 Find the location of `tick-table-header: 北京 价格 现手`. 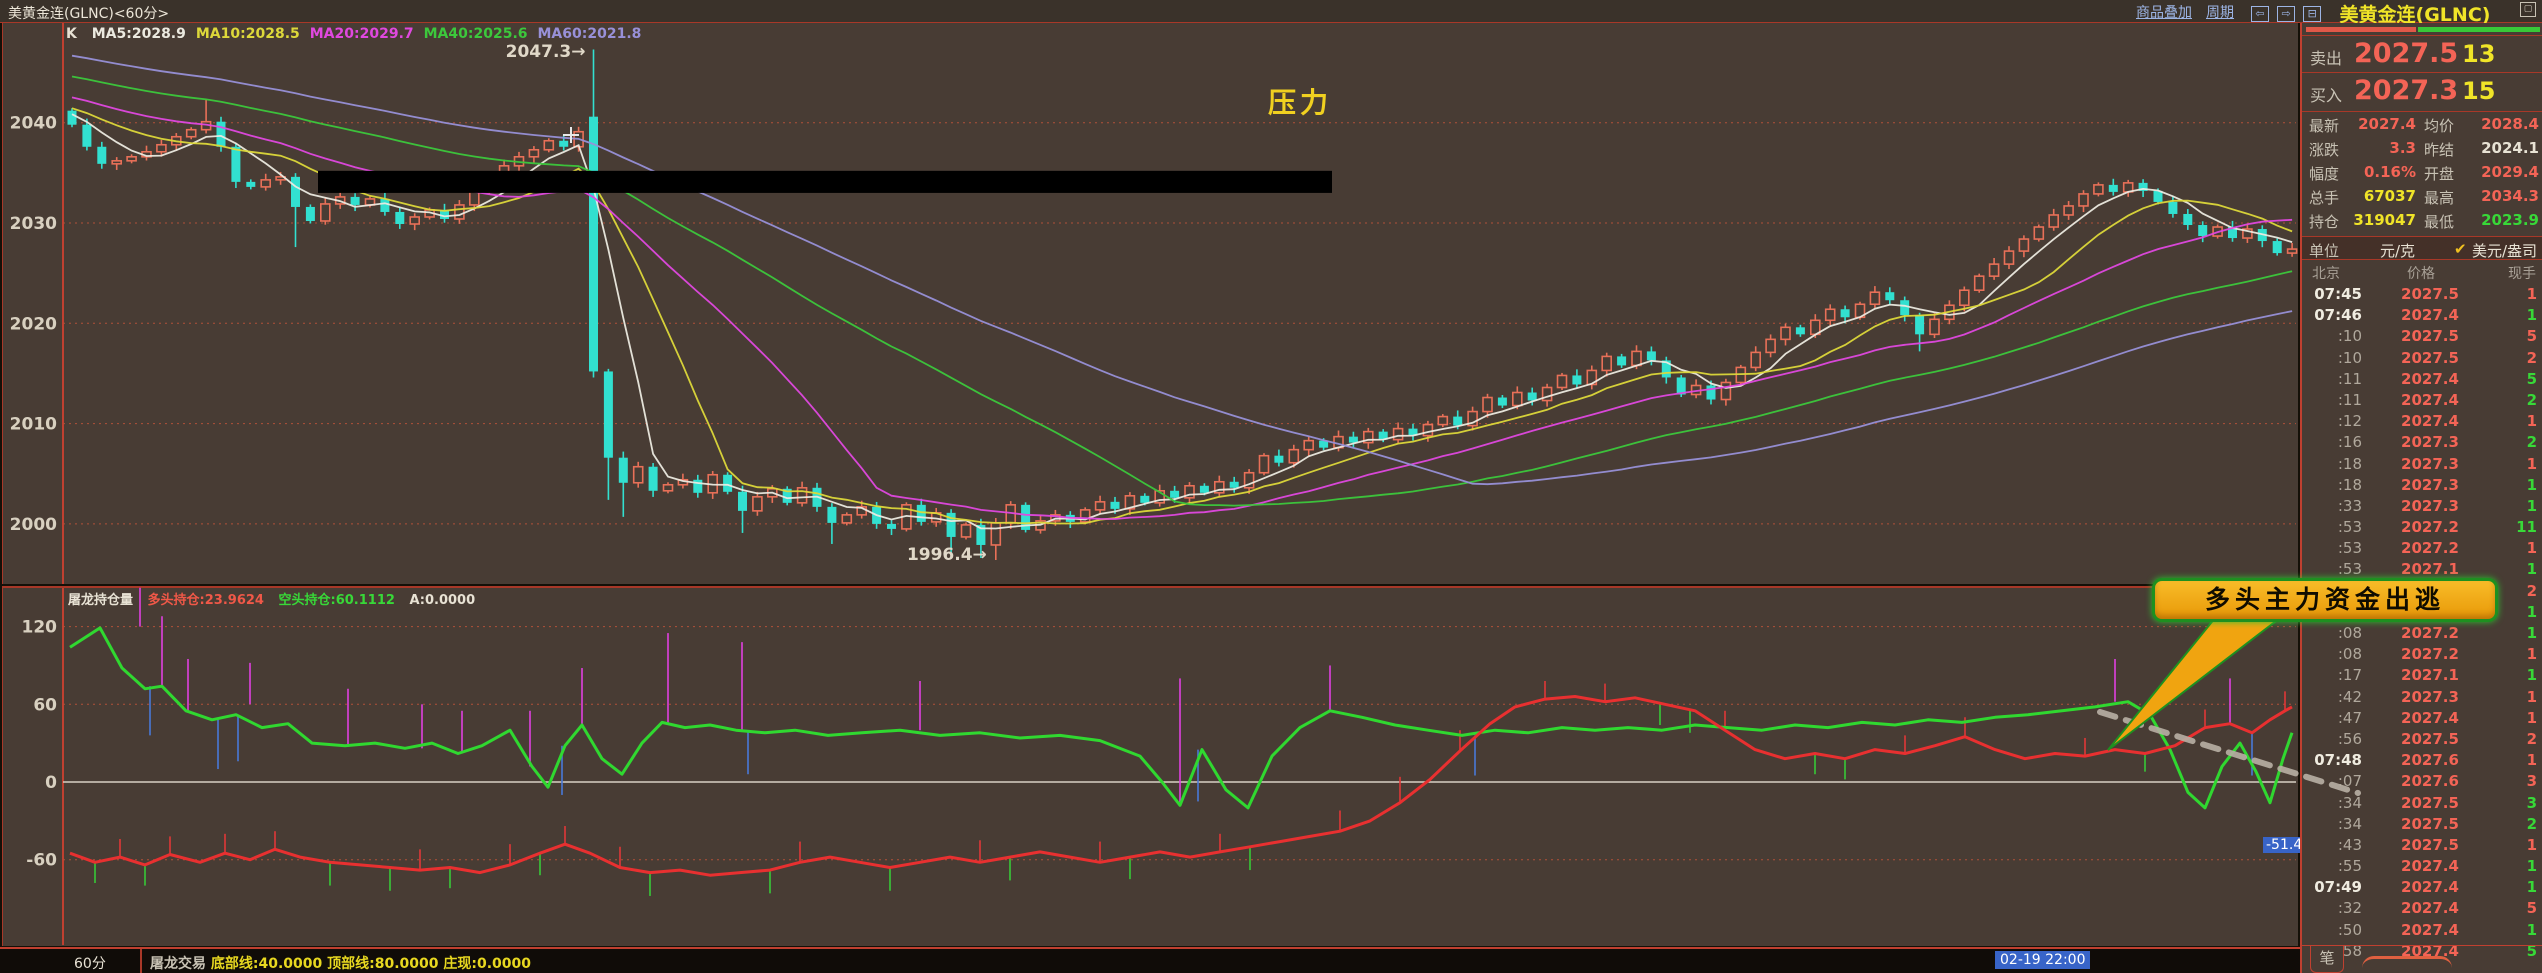

tick-table-header: 北京 价格 现手 is located at coordinates (2422, 273).